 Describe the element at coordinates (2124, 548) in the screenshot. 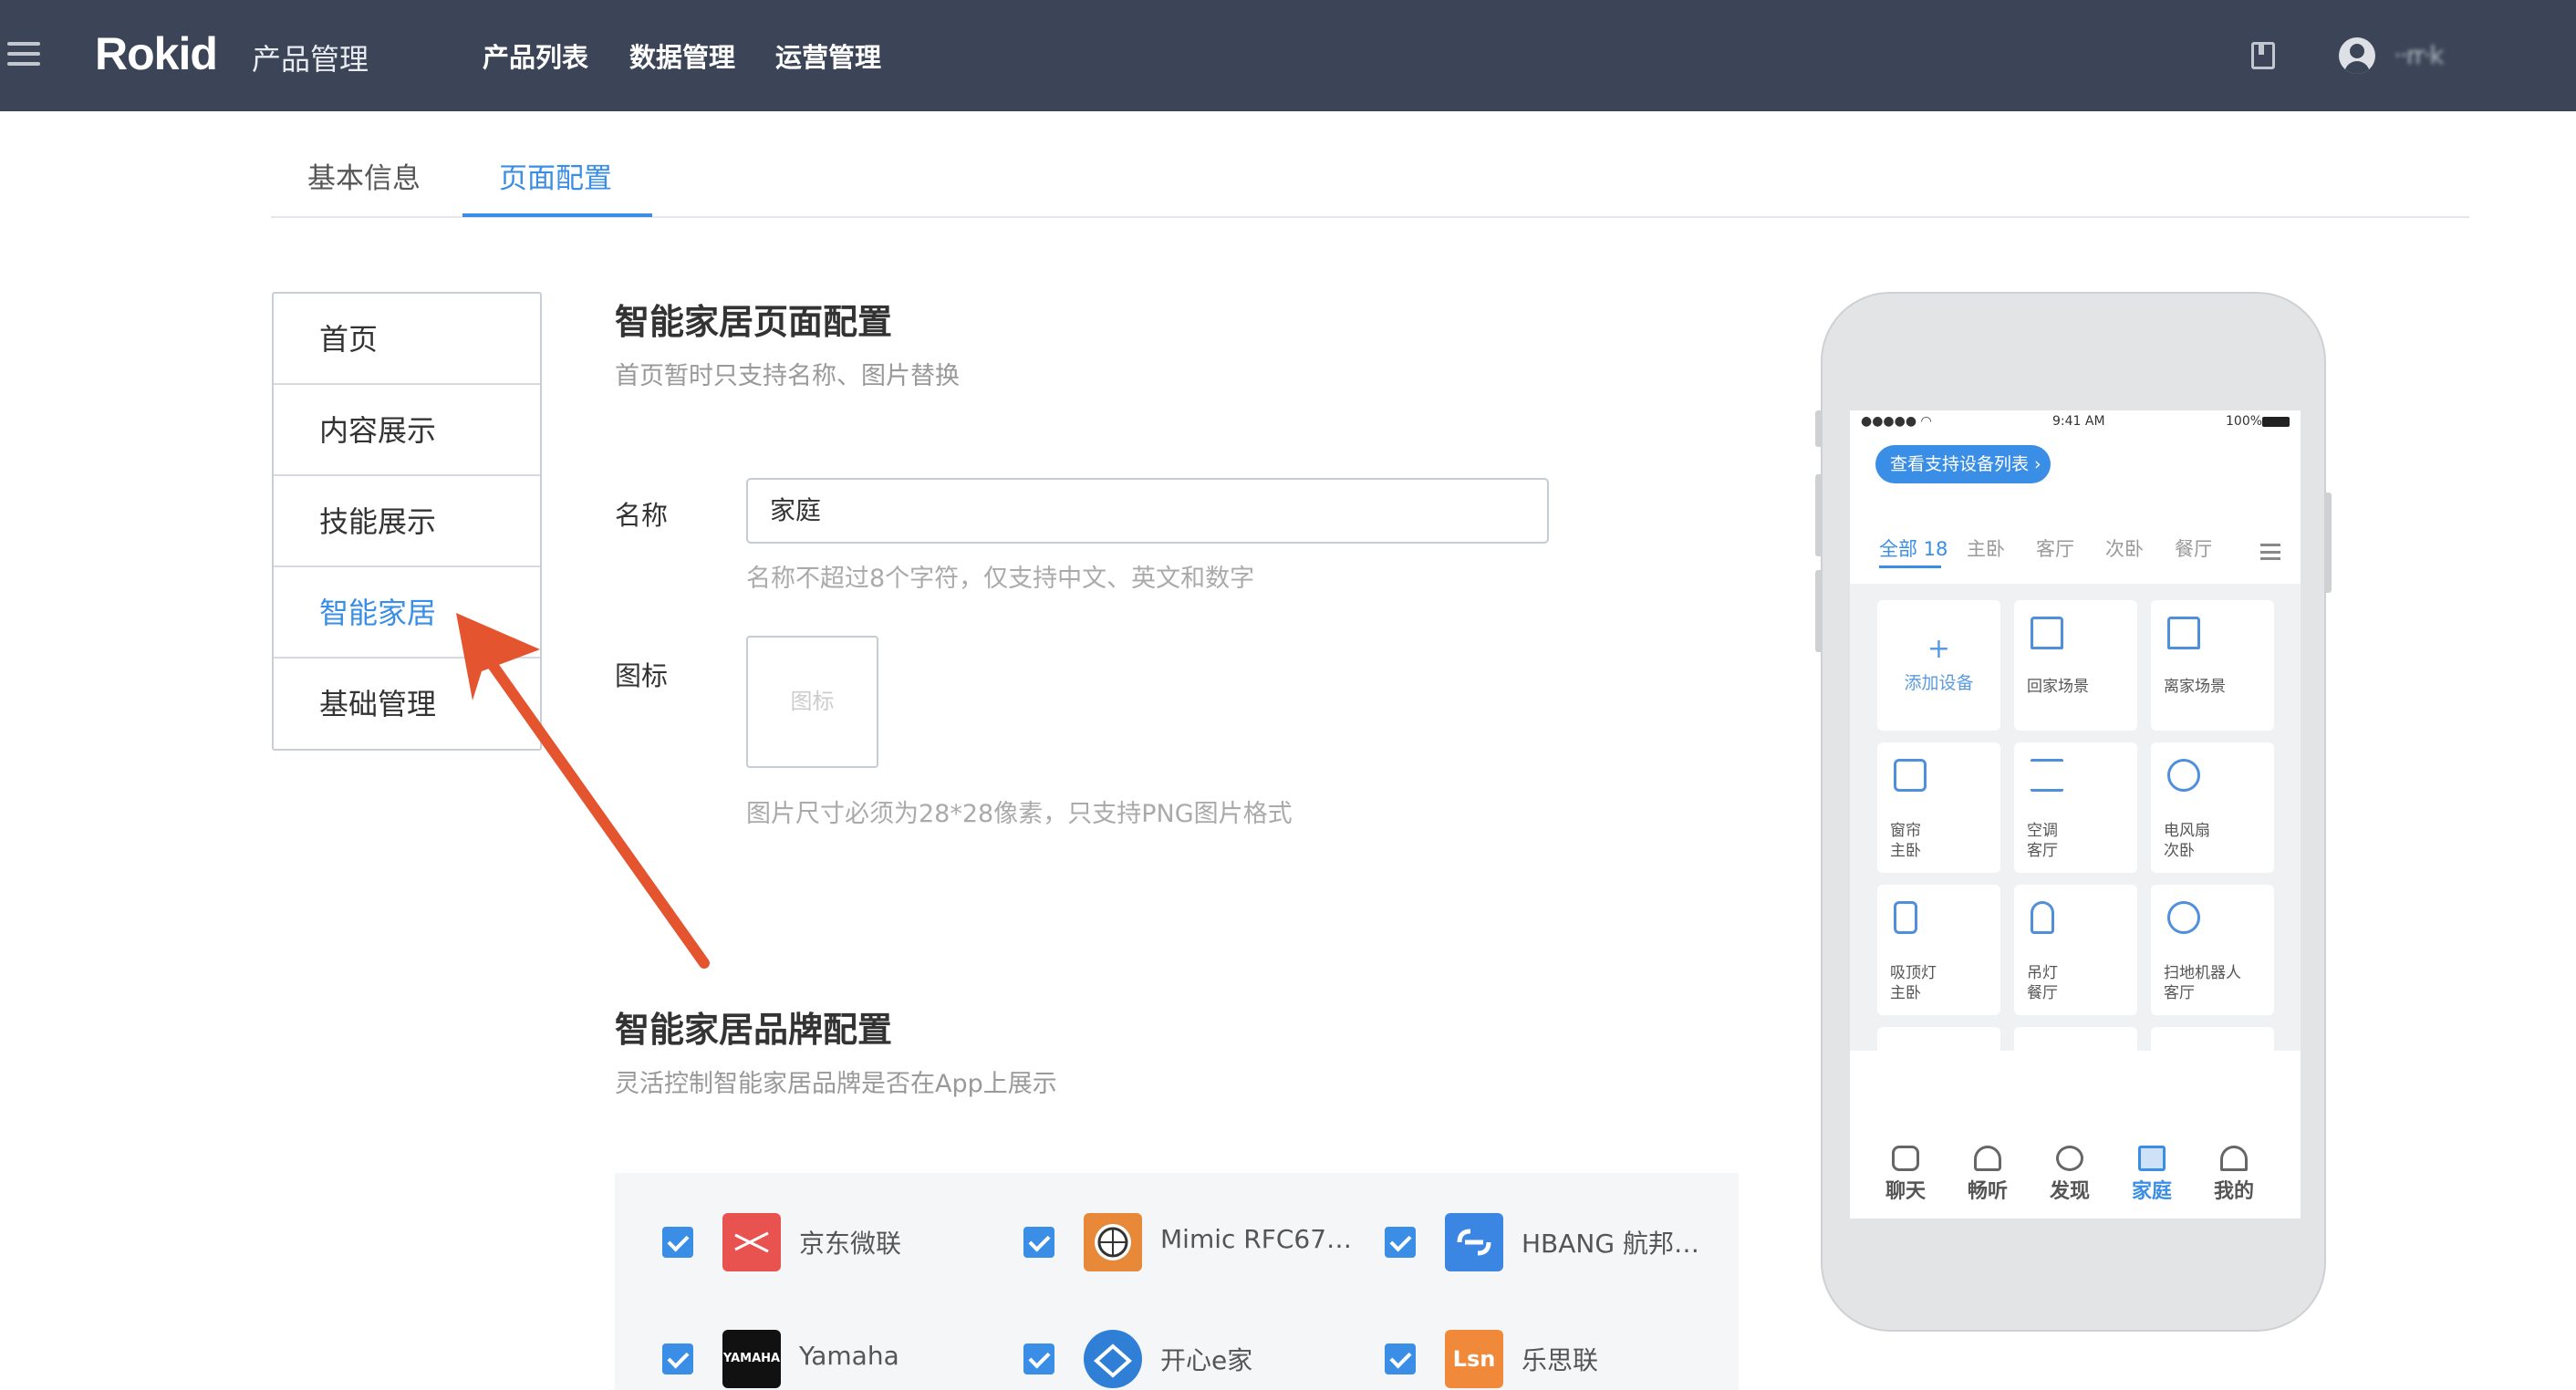

I see `room-tab-second-bedroom: 次卧` at that location.